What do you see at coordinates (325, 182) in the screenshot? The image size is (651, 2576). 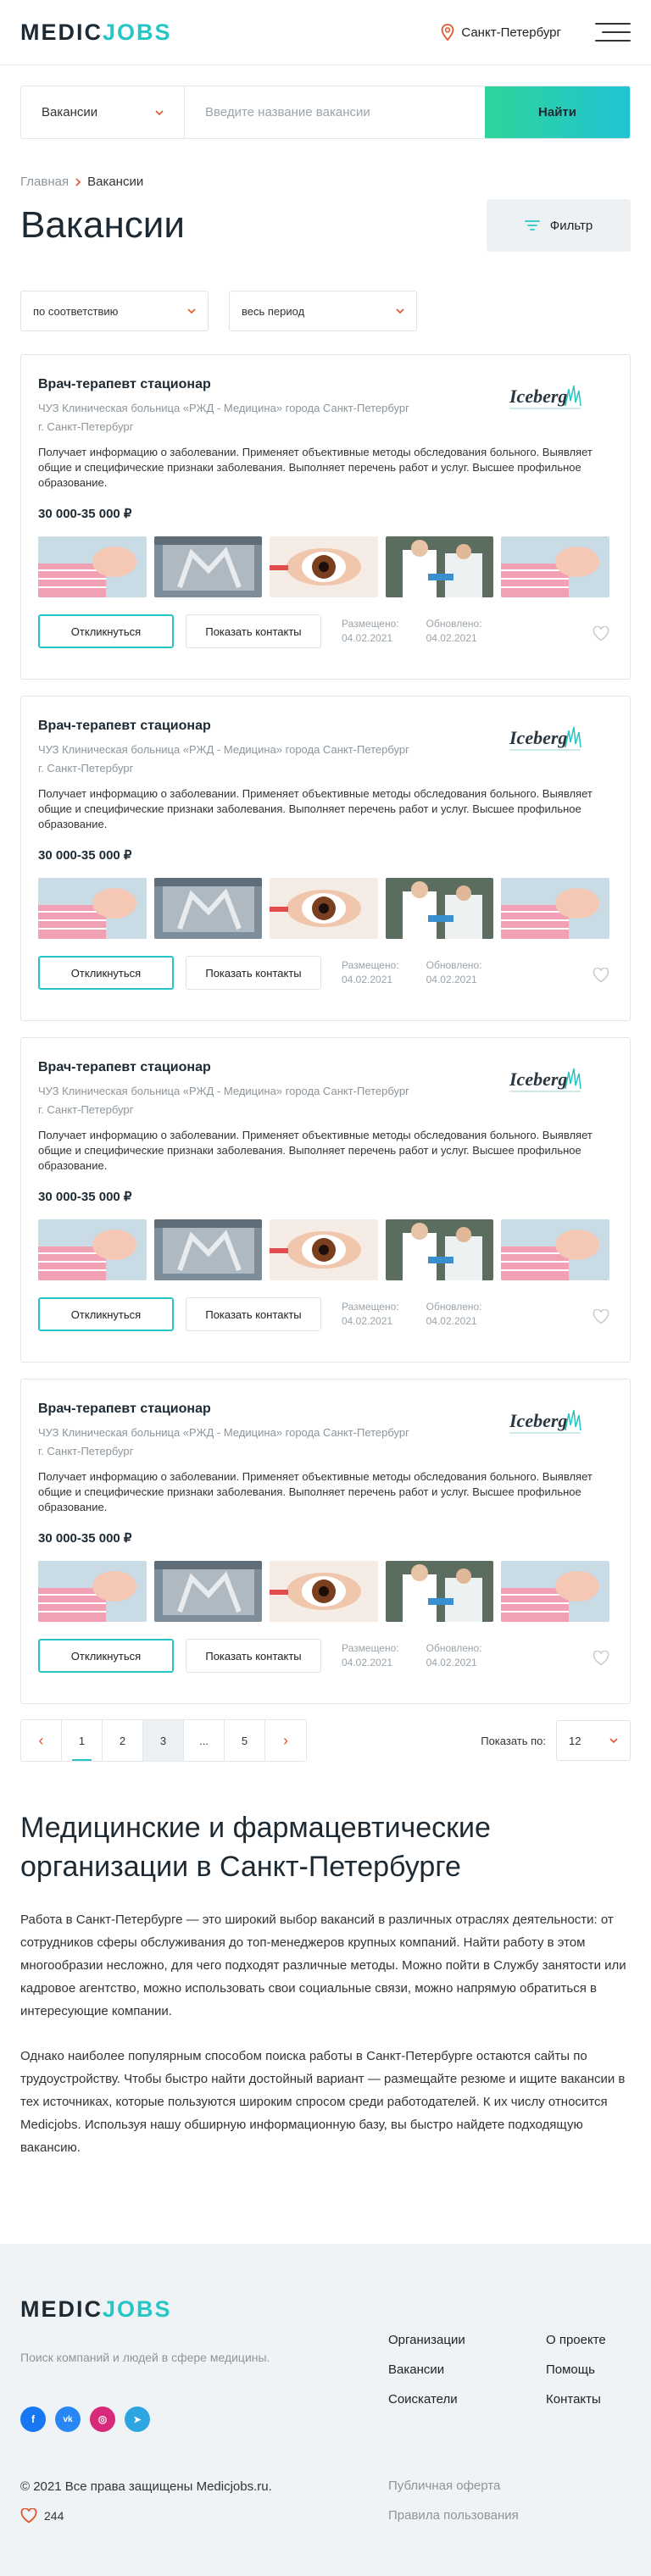 I see `breadcrumb: Главная Вакансии` at bounding box center [325, 182].